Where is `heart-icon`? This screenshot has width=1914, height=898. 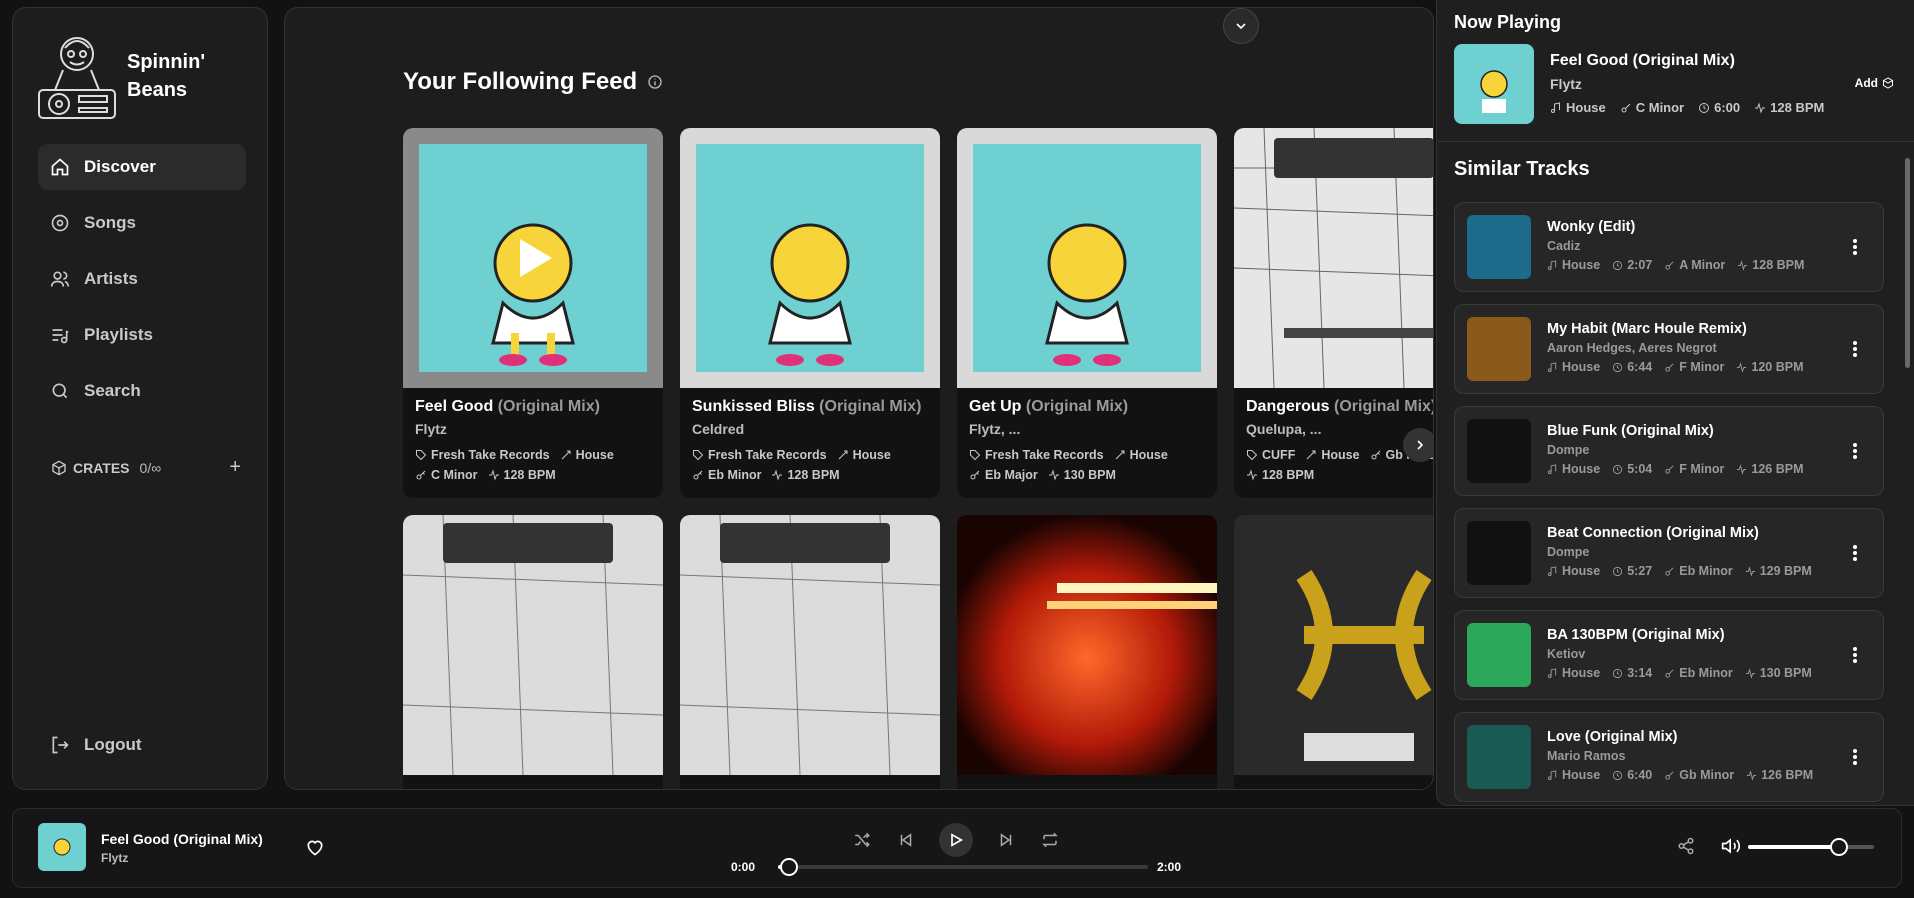
heart-icon is located at coordinates (315, 847).